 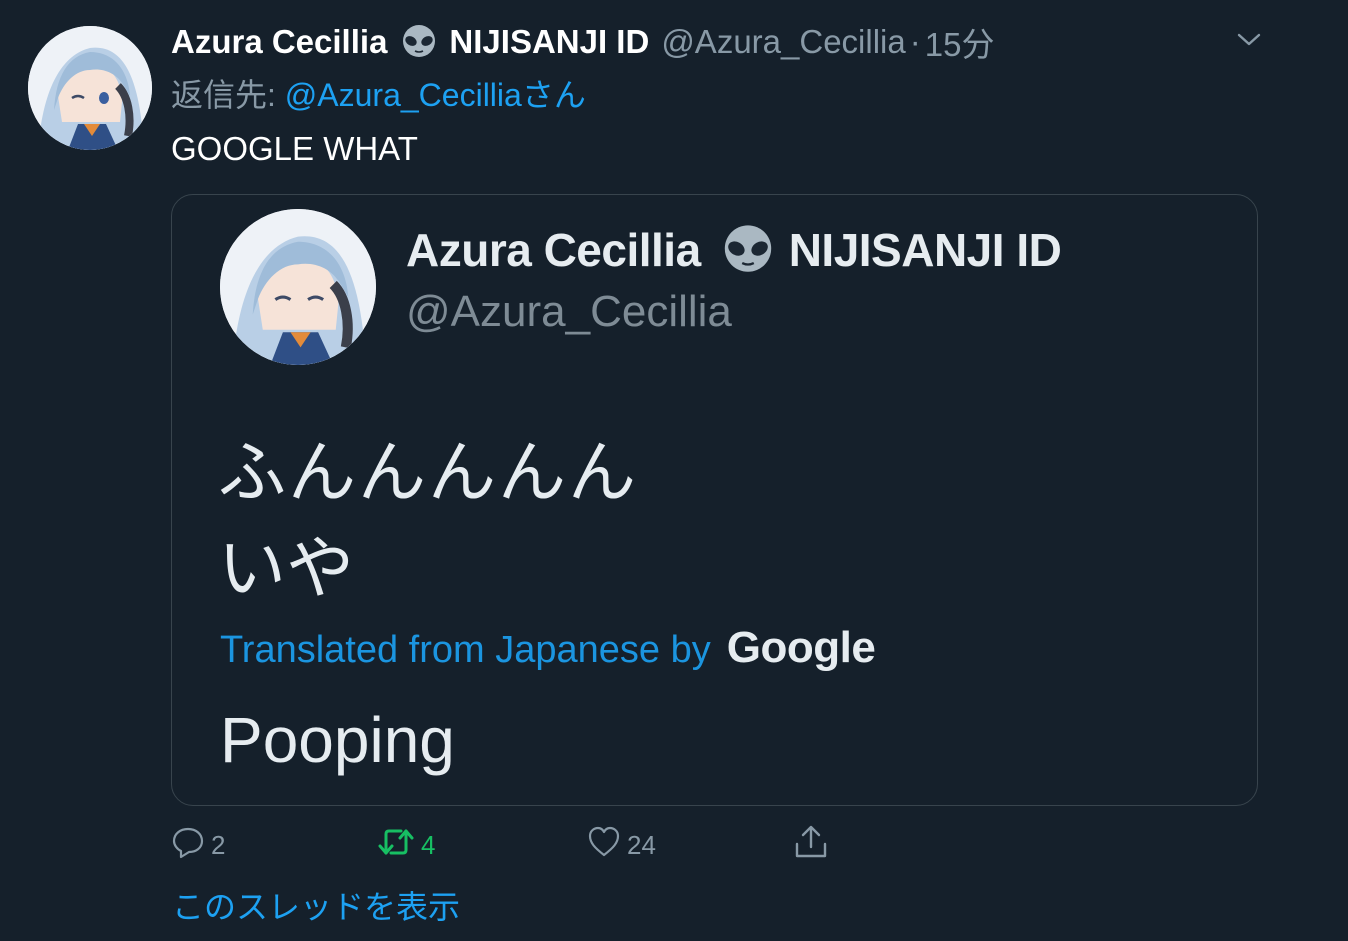 What do you see at coordinates (286, 569) in the screenshot?
I see `quoted-text-line-2: いや` at bounding box center [286, 569].